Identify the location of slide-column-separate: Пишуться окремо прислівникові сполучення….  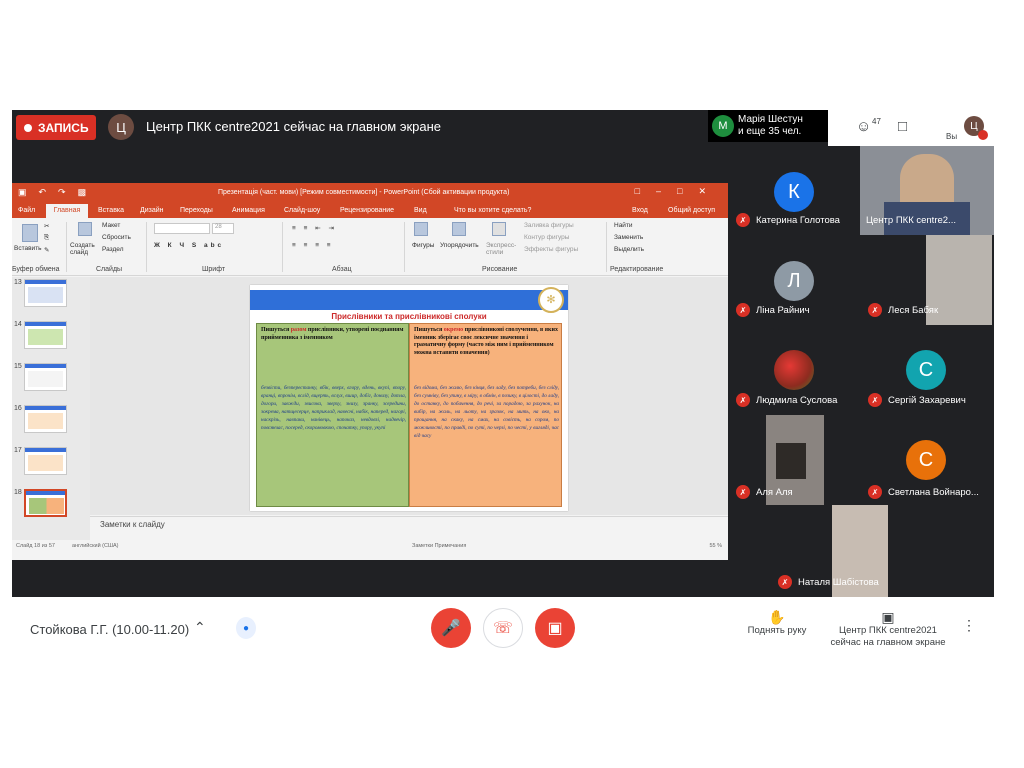
(485, 415).